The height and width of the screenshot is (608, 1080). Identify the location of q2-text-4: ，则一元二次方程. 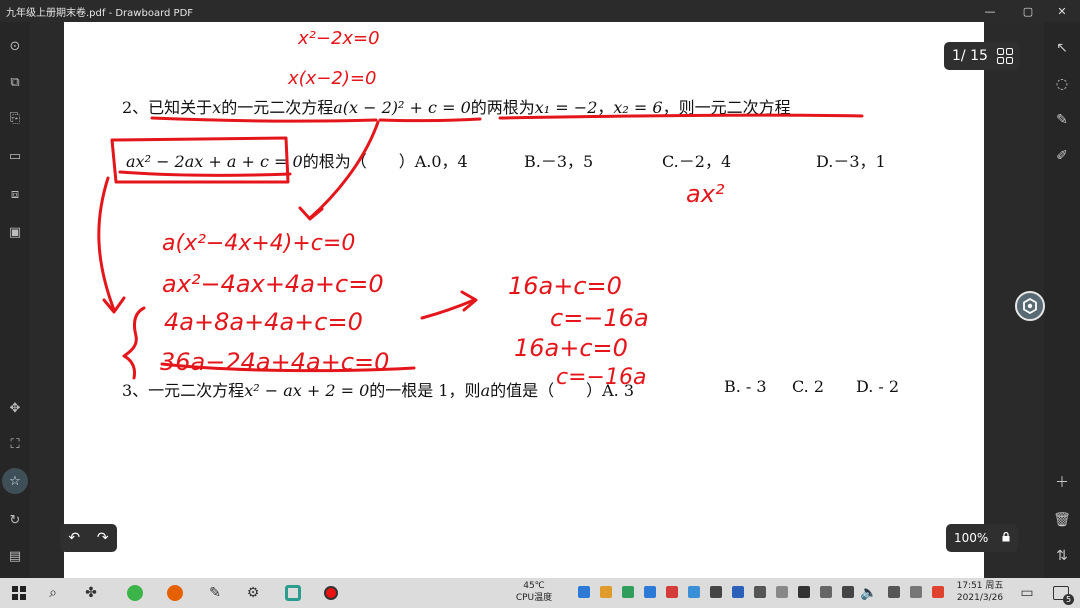
(726, 107).